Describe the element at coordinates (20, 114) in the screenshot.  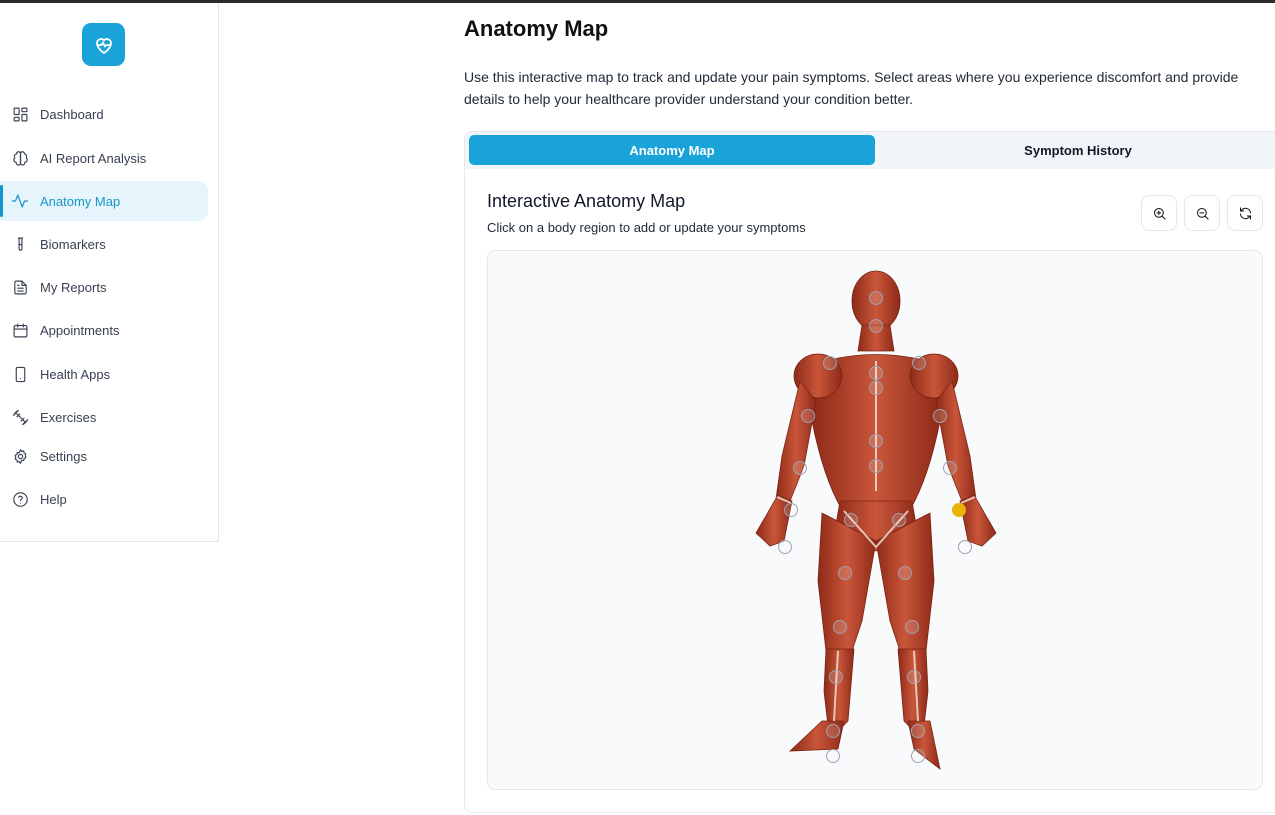
I see `dashboard-grid-icon` at that location.